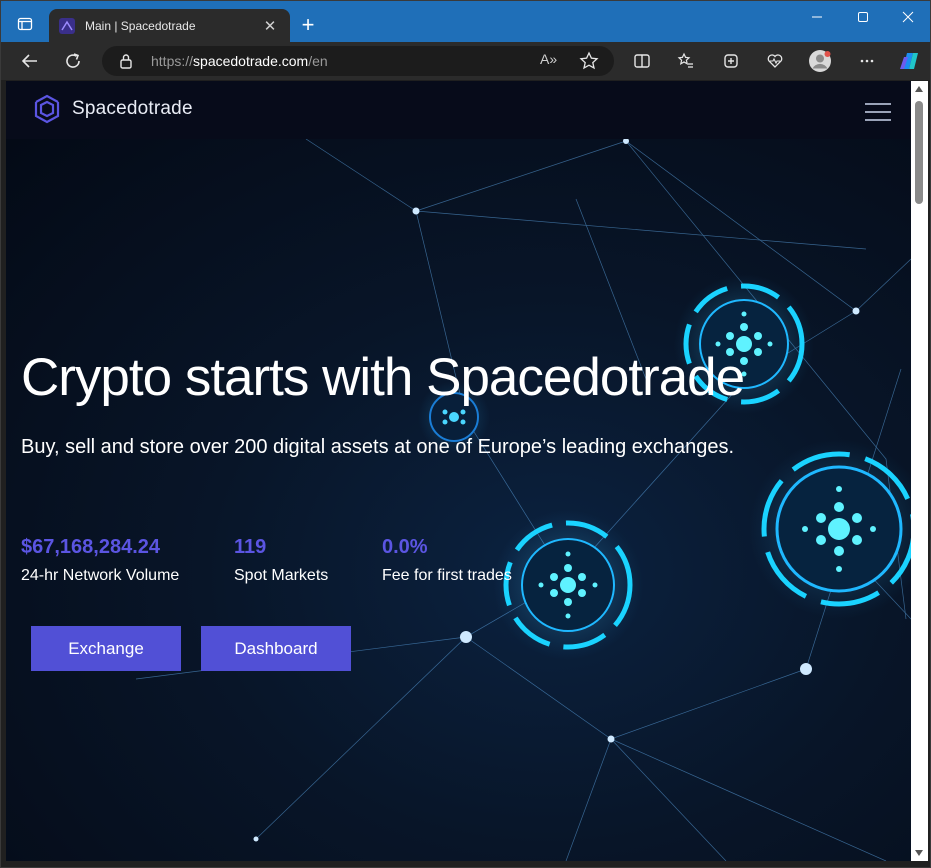 Image resolution: width=931 pixels, height=868 pixels. I want to click on brand-logo-link: Spacedotrade, so click(112, 109).